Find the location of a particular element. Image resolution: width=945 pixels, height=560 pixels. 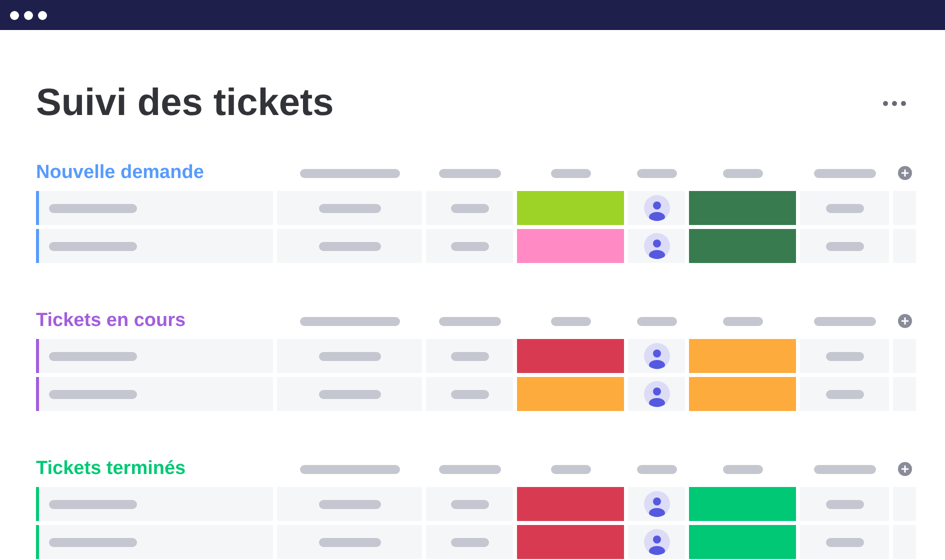

group-title: Tickets terminés is located at coordinates (111, 468).